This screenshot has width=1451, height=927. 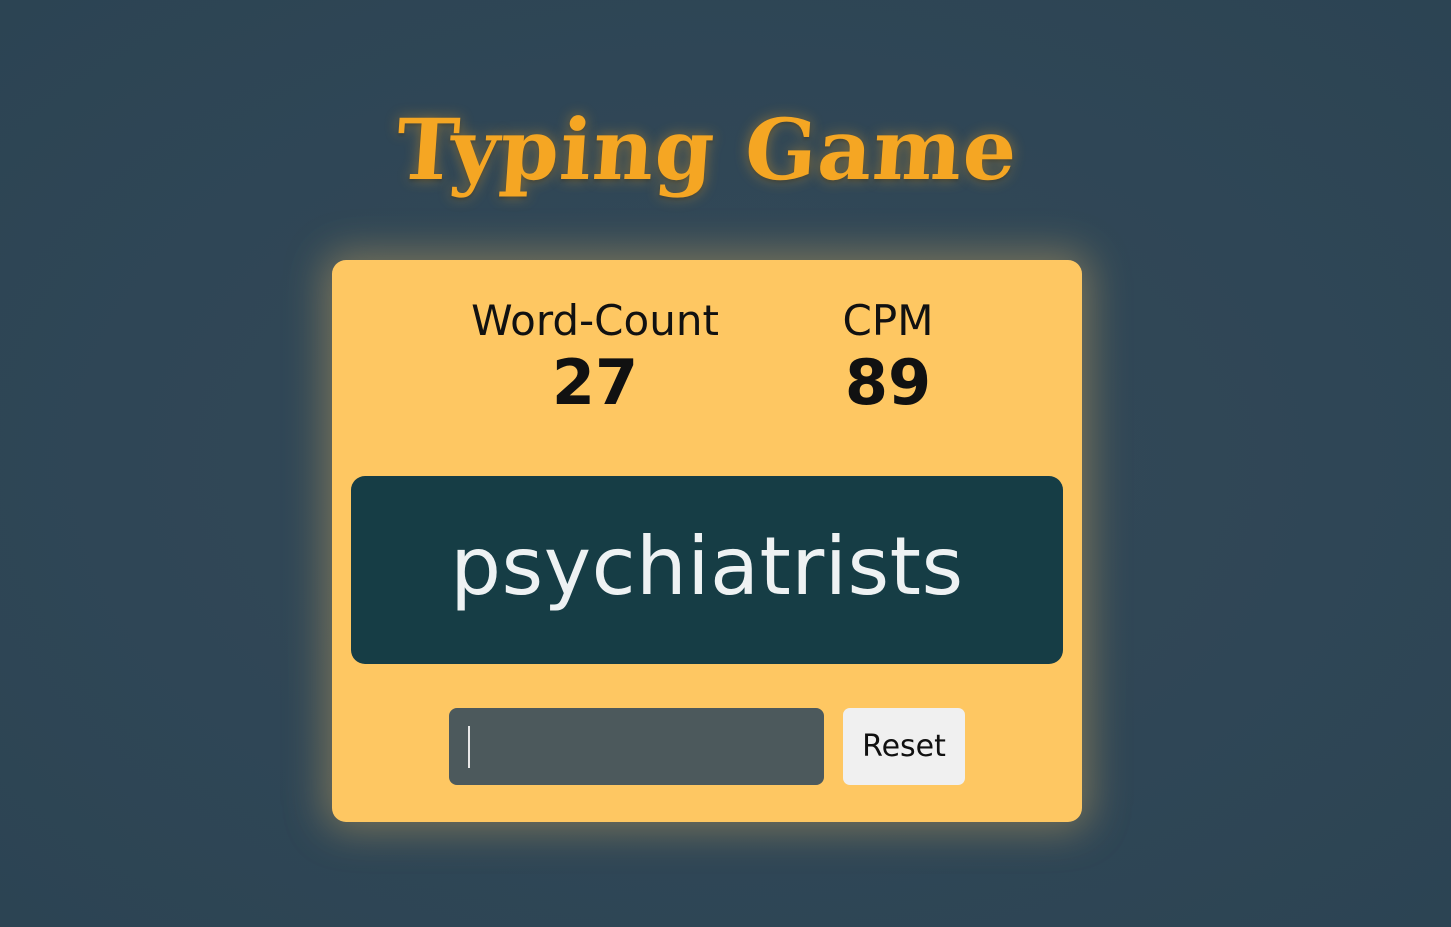 What do you see at coordinates (888, 382) in the screenshot?
I see `cpm-value: 89` at bounding box center [888, 382].